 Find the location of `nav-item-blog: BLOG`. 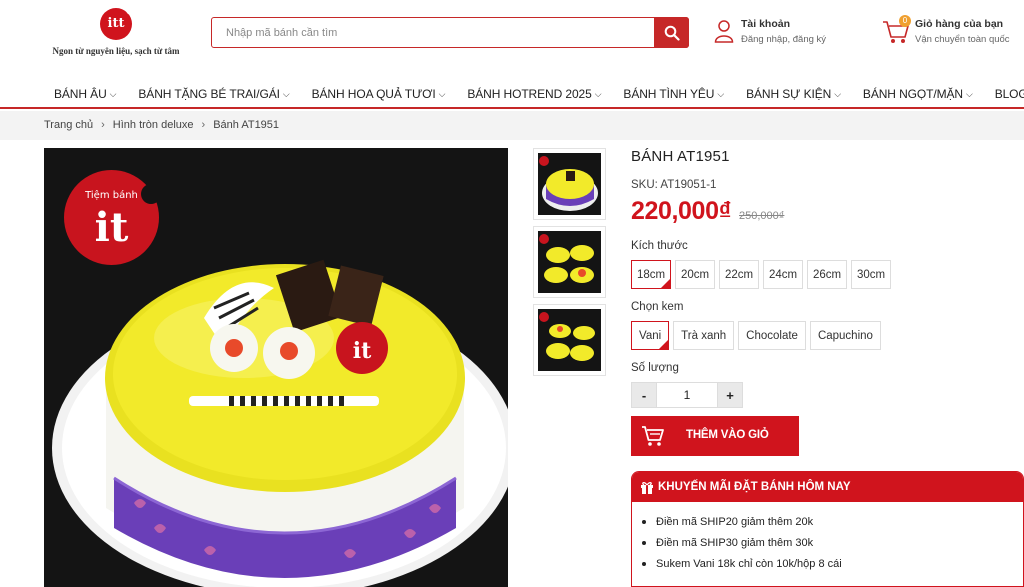

nav-item-blog: BLOG is located at coordinates (1009, 94).